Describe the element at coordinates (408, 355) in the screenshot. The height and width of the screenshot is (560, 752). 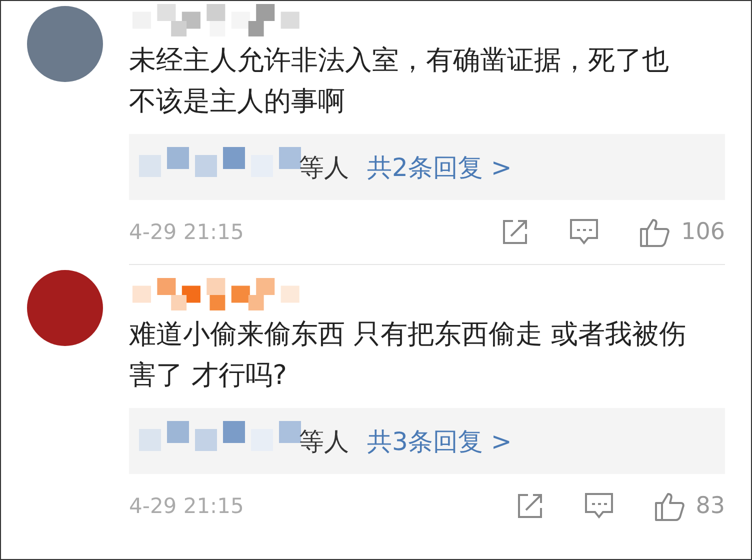
I see `comment-text: 难道小偷来偷东西 只有把东西偷走 或者我被伤害了 才行吗?` at that location.